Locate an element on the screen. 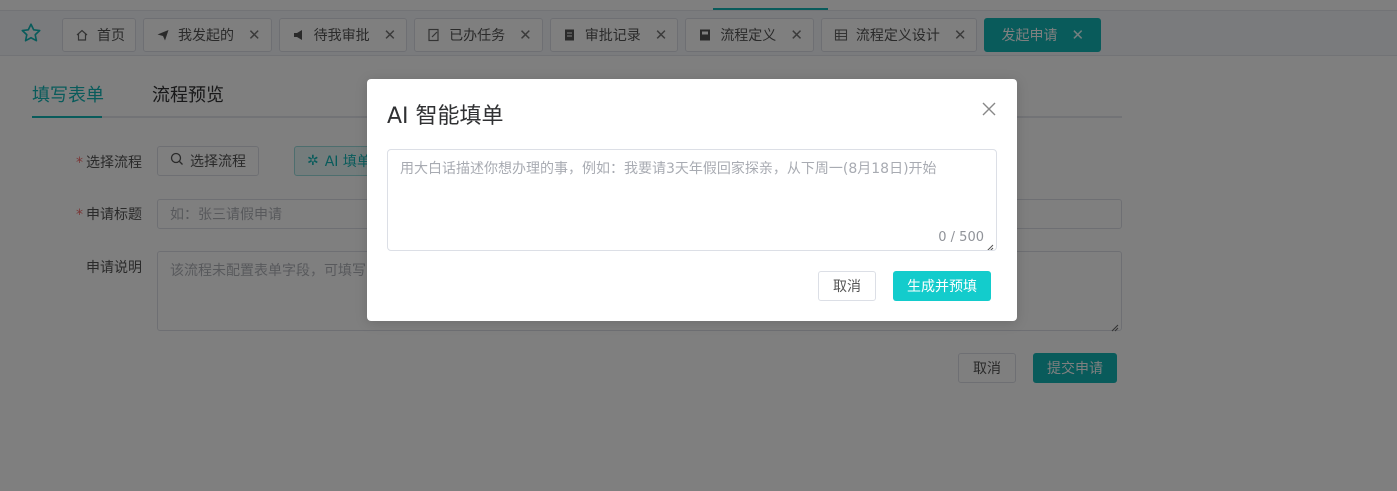 The width and height of the screenshot is (1397, 491). close-icon is located at coordinates (989, 109).